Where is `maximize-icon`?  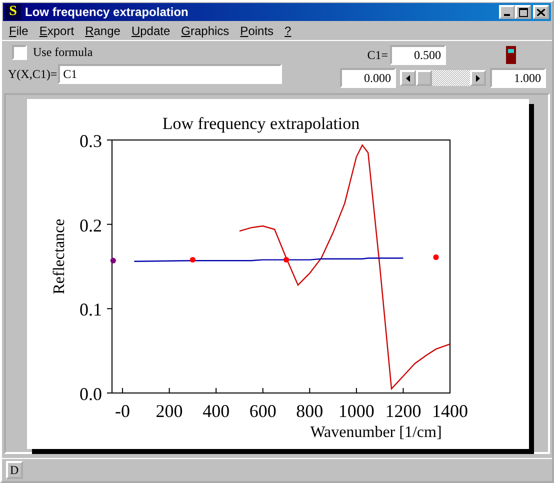
maximize-icon is located at coordinates (523, 12).